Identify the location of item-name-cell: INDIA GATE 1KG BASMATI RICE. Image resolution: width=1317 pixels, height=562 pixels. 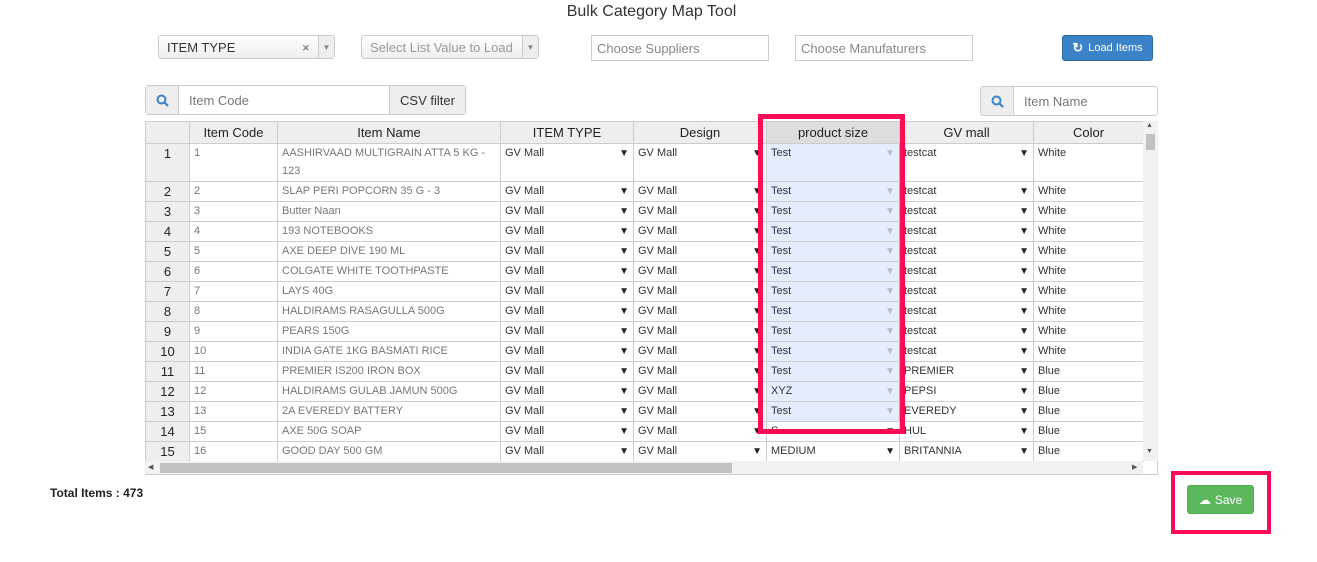
(389, 351).